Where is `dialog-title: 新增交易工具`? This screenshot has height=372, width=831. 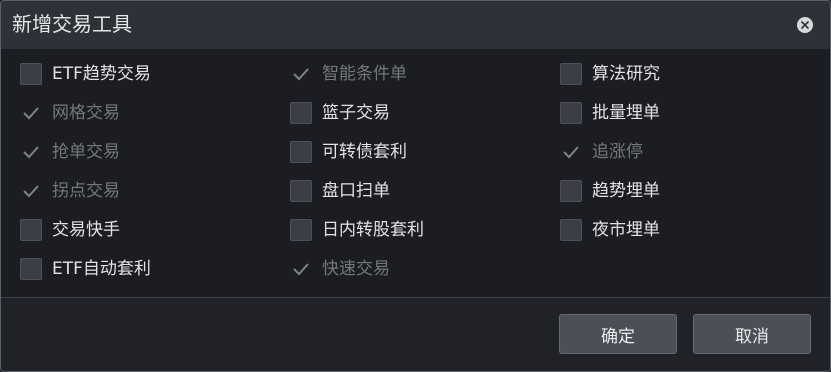 dialog-title: 新增交易工具 is located at coordinates (72, 24).